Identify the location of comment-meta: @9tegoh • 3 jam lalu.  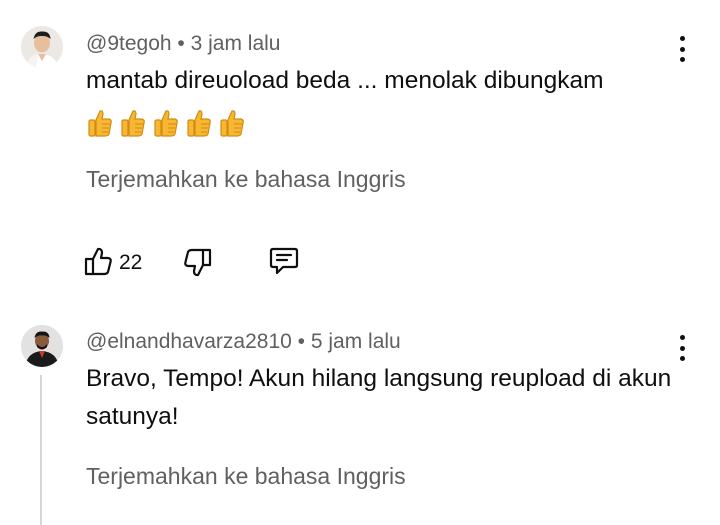
(183, 44).